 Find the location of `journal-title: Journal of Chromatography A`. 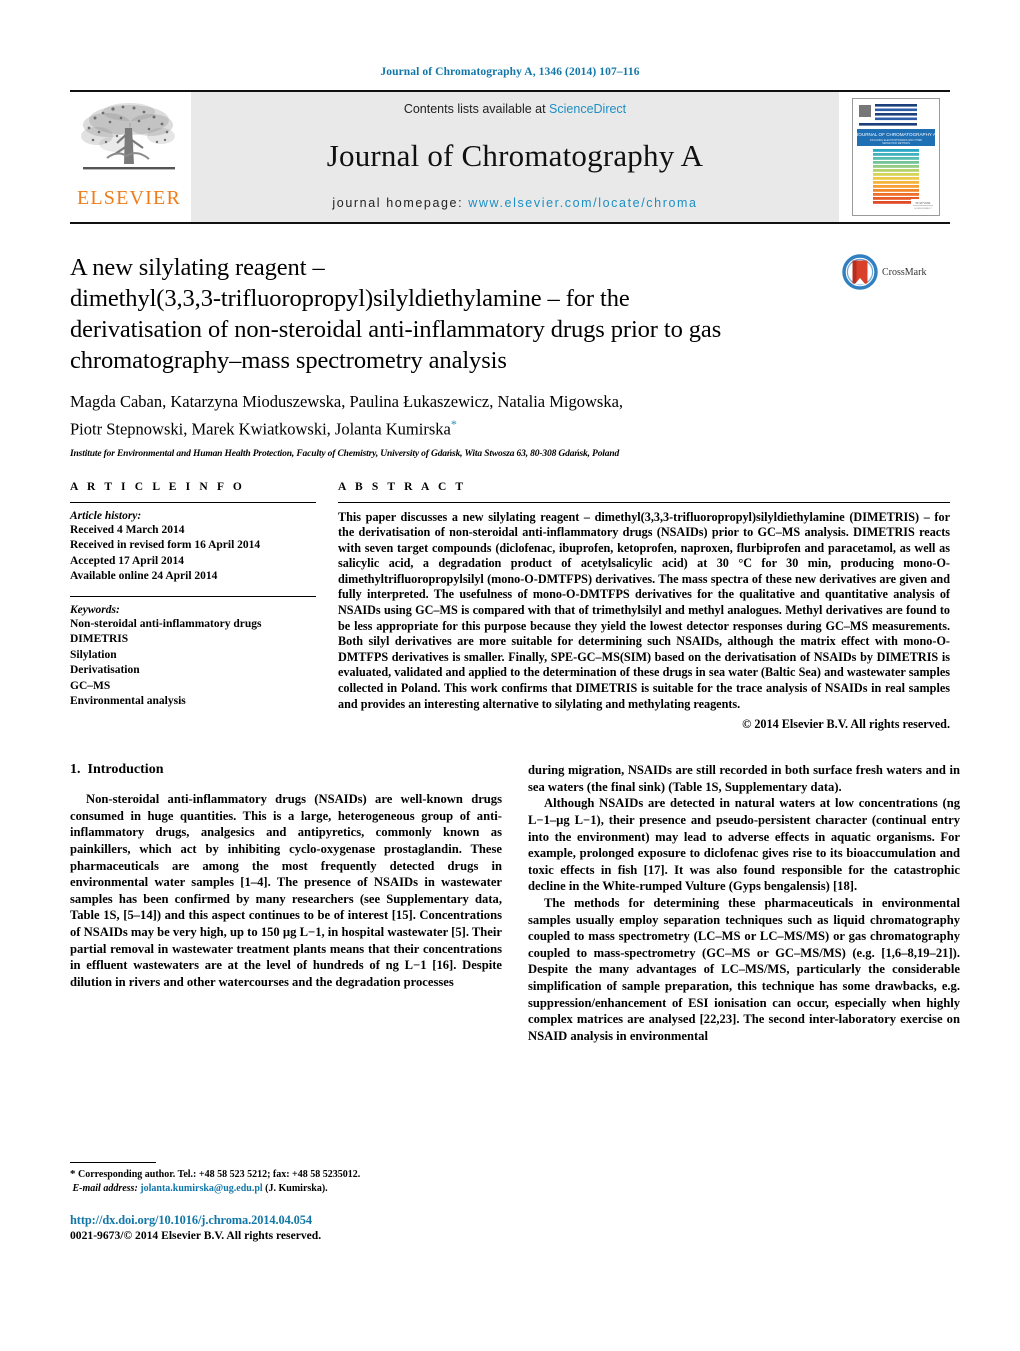

journal-title: Journal of Chromatography A is located at coordinates (515, 155).